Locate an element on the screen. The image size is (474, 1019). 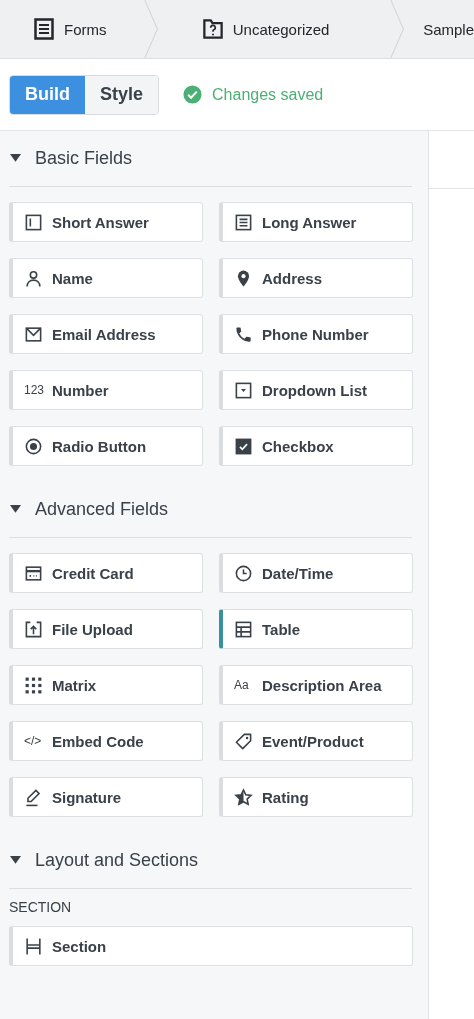
field-label: Long Answer is located at coordinates (309, 222).